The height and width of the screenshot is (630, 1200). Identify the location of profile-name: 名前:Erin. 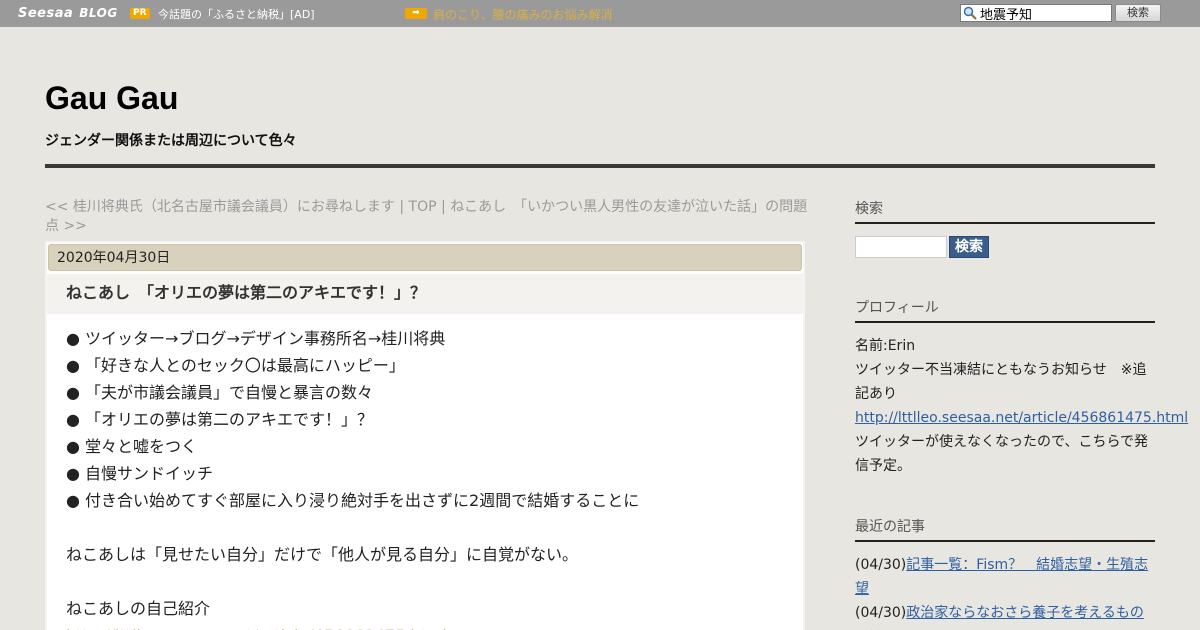
(885, 346).